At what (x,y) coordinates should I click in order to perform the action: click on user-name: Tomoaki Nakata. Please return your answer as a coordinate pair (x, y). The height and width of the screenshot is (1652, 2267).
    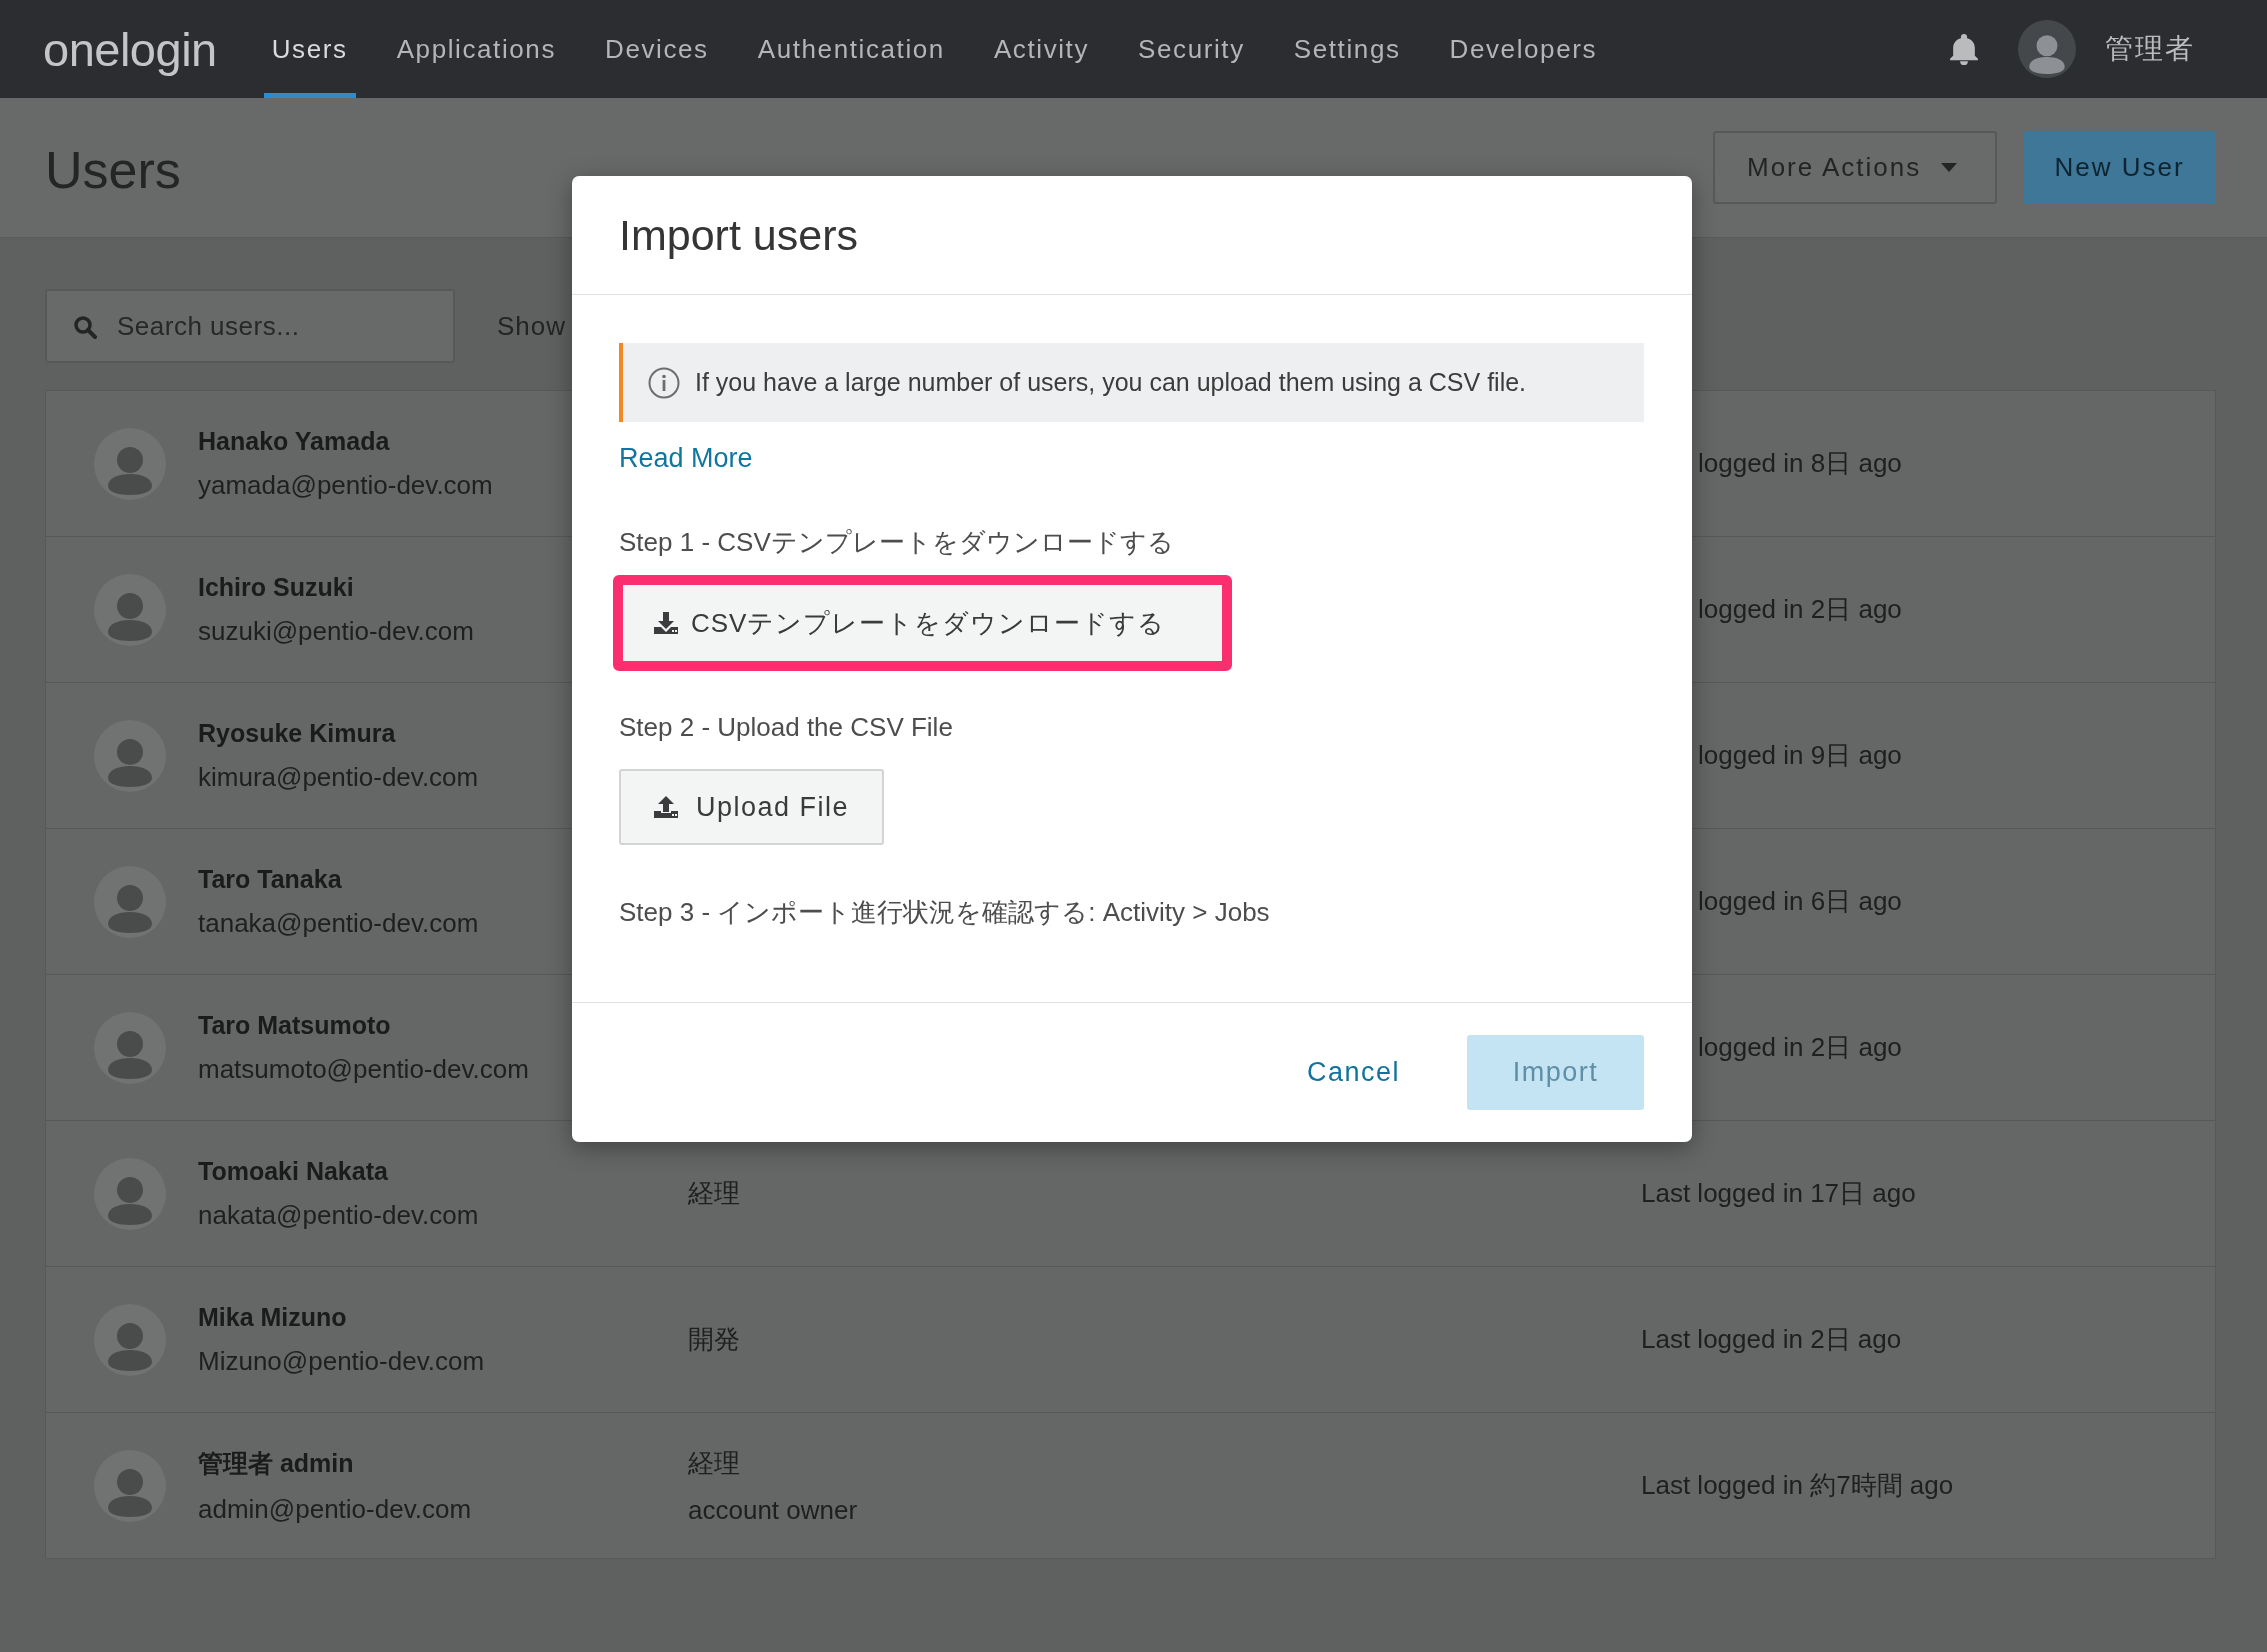
    Looking at the image, I should click on (293, 1171).